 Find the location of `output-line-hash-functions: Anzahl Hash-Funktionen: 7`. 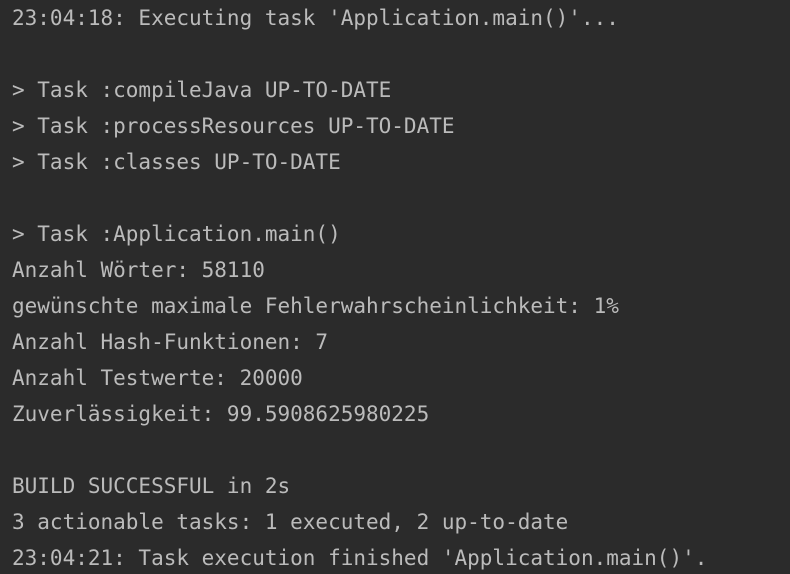

output-line-hash-functions: Anzahl Hash-Funktionen: 7 is located at coordinates (170, 342).